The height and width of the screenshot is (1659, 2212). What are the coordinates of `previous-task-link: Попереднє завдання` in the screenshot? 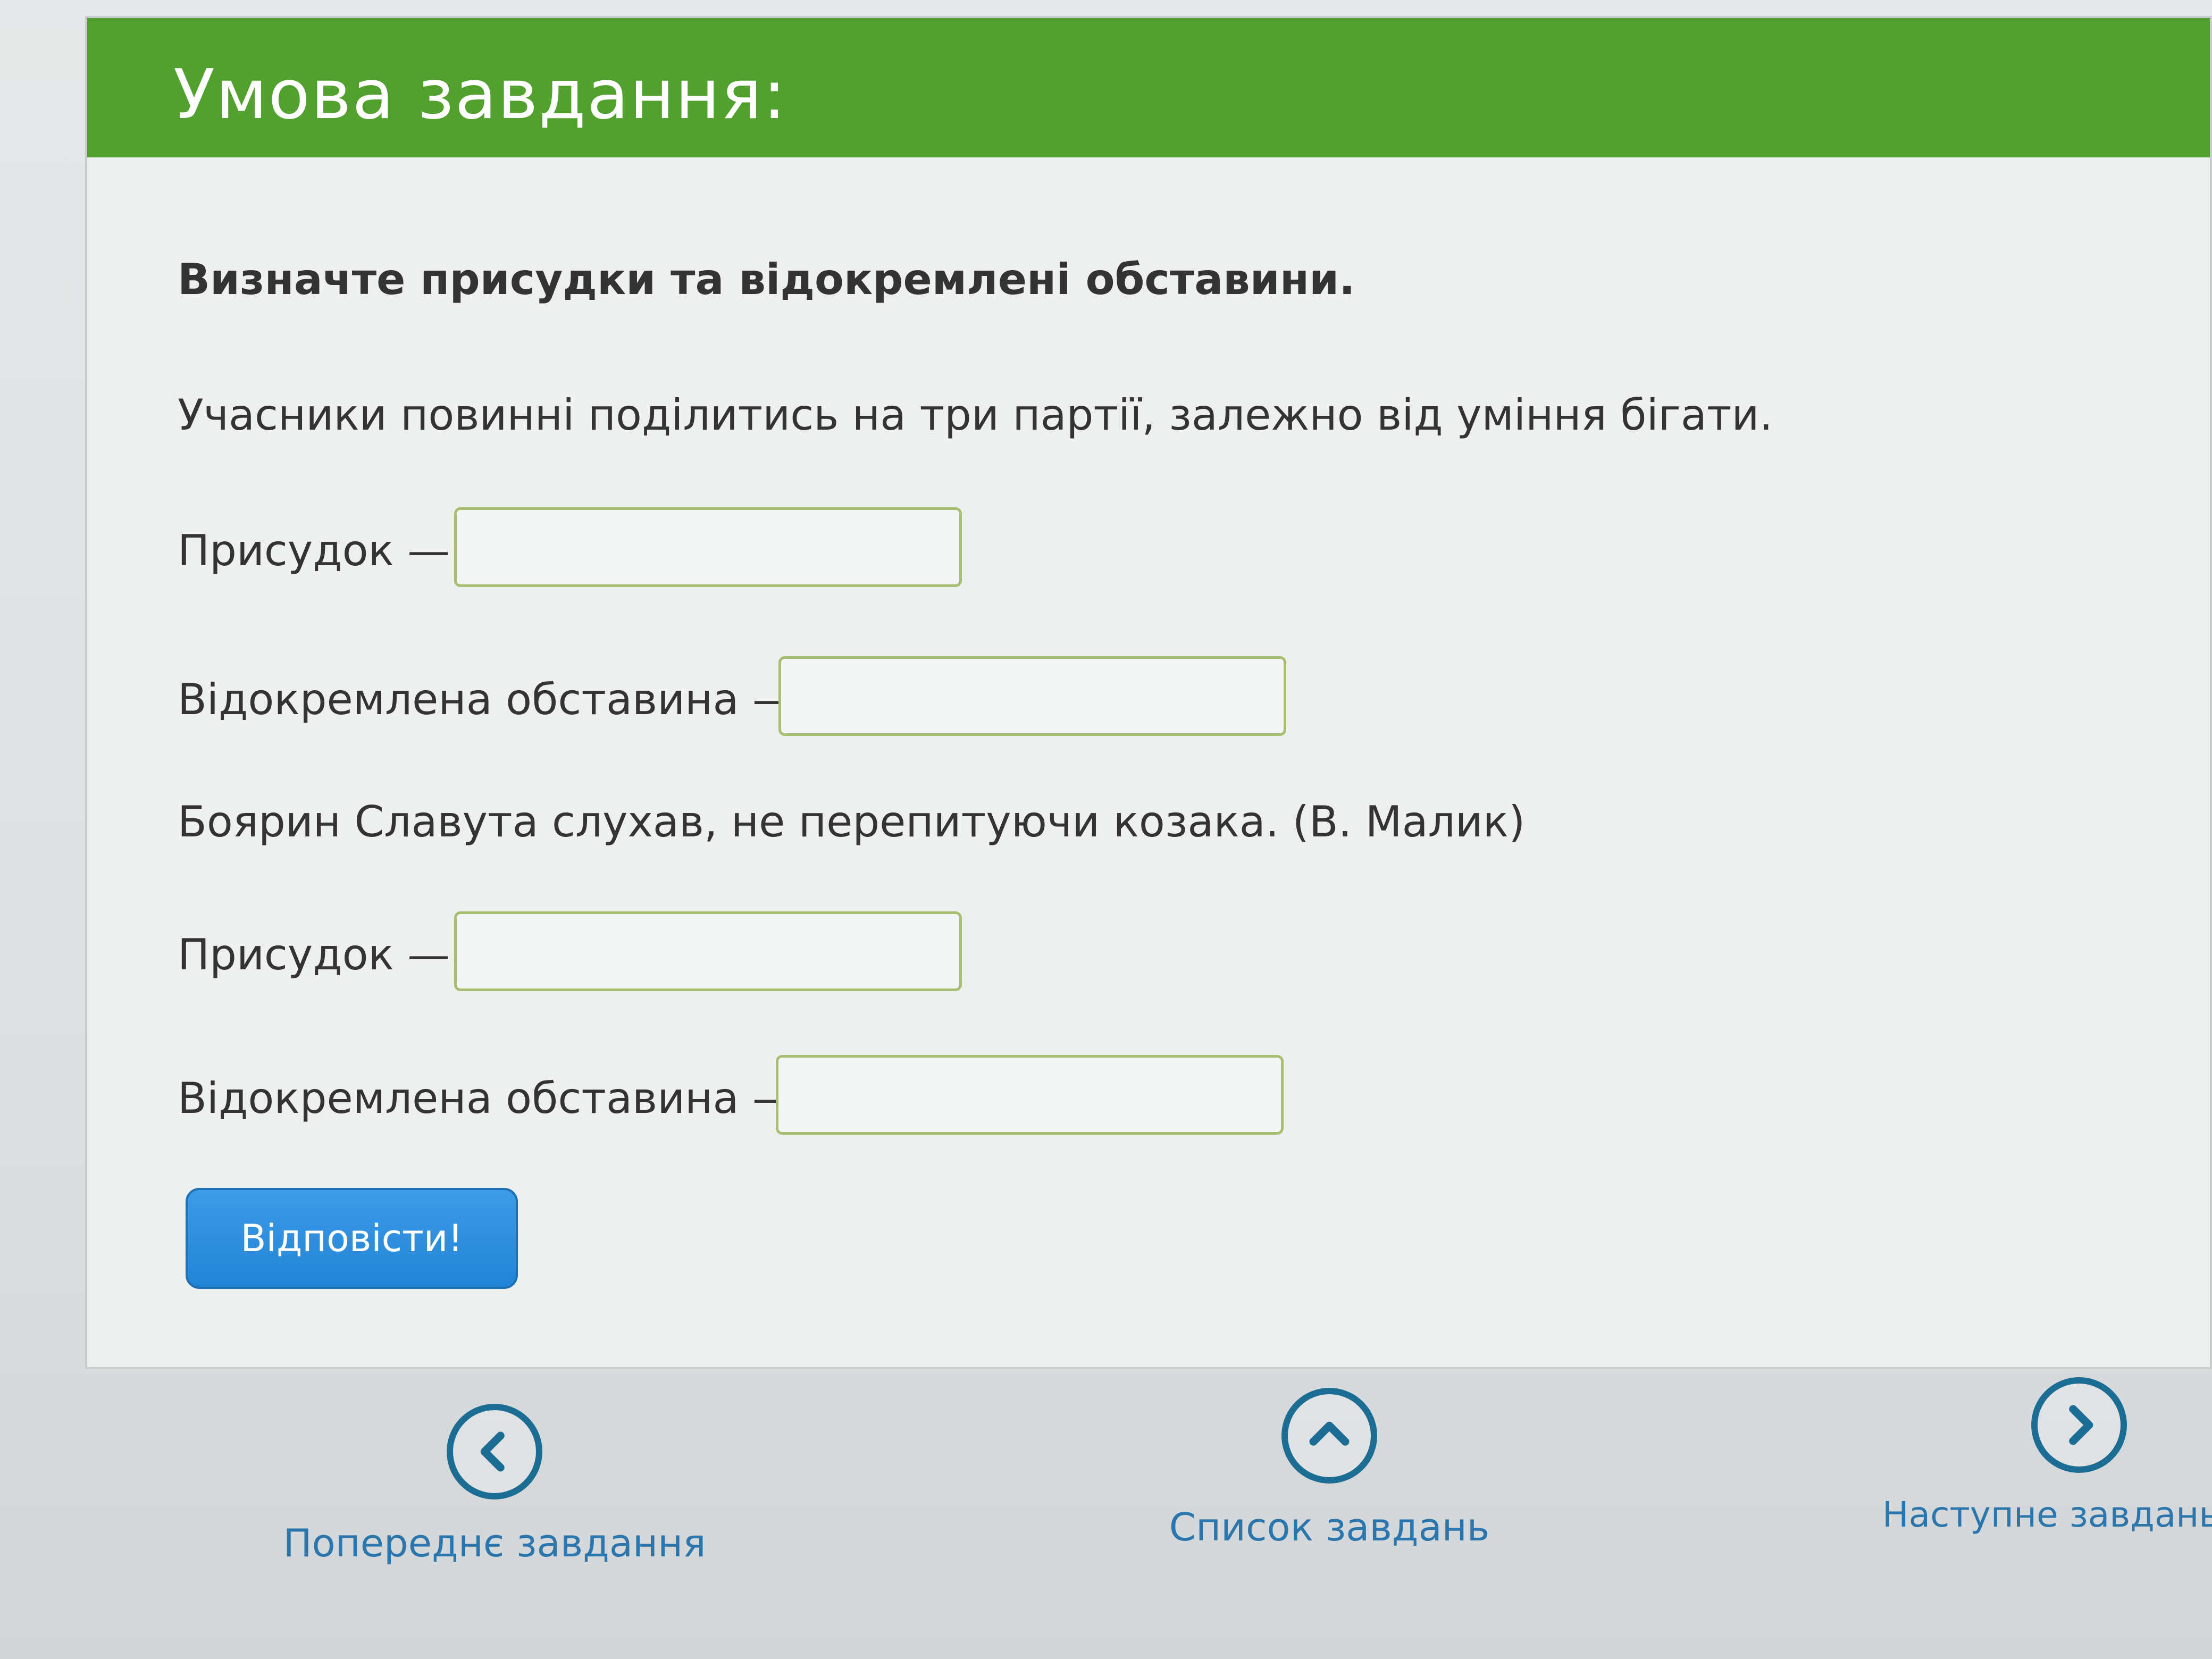 It's located at (494, 1484).